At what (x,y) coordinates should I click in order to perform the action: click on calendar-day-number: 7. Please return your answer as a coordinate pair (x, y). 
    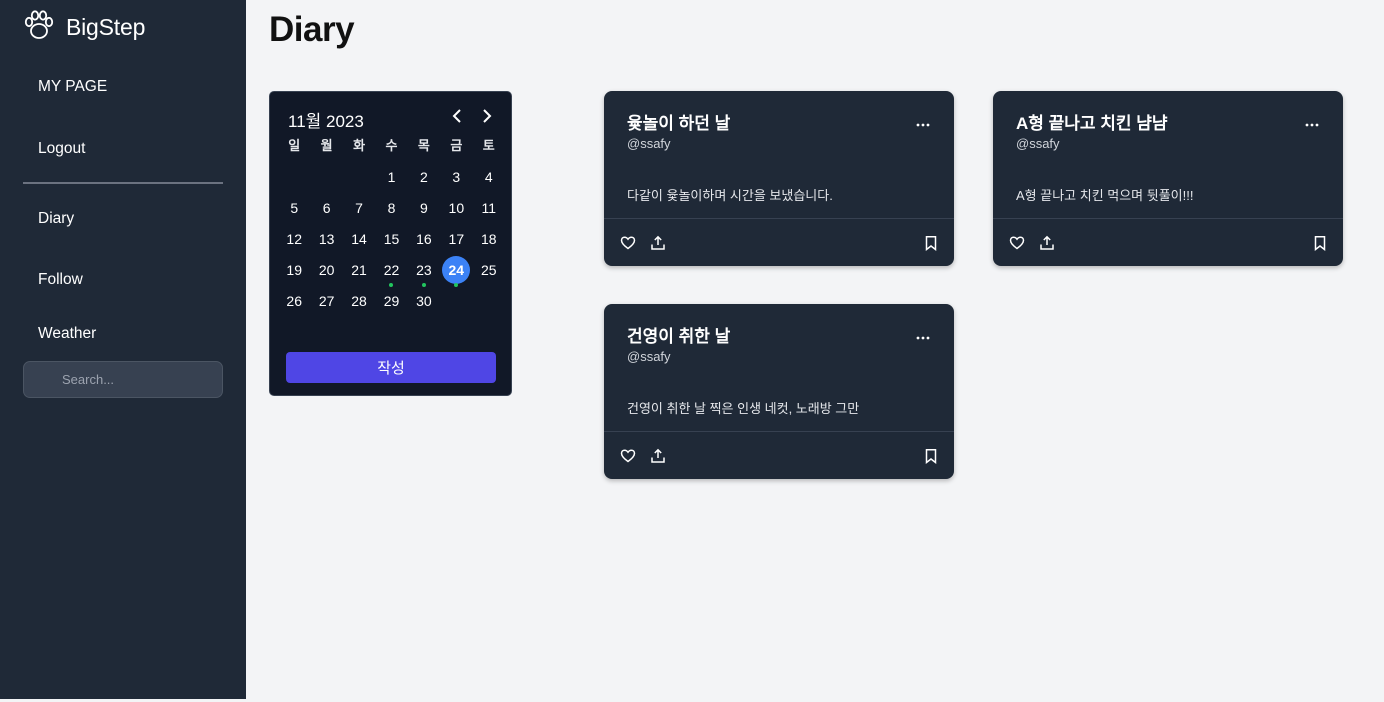
    Looking at the image, I should click on (359, 207).